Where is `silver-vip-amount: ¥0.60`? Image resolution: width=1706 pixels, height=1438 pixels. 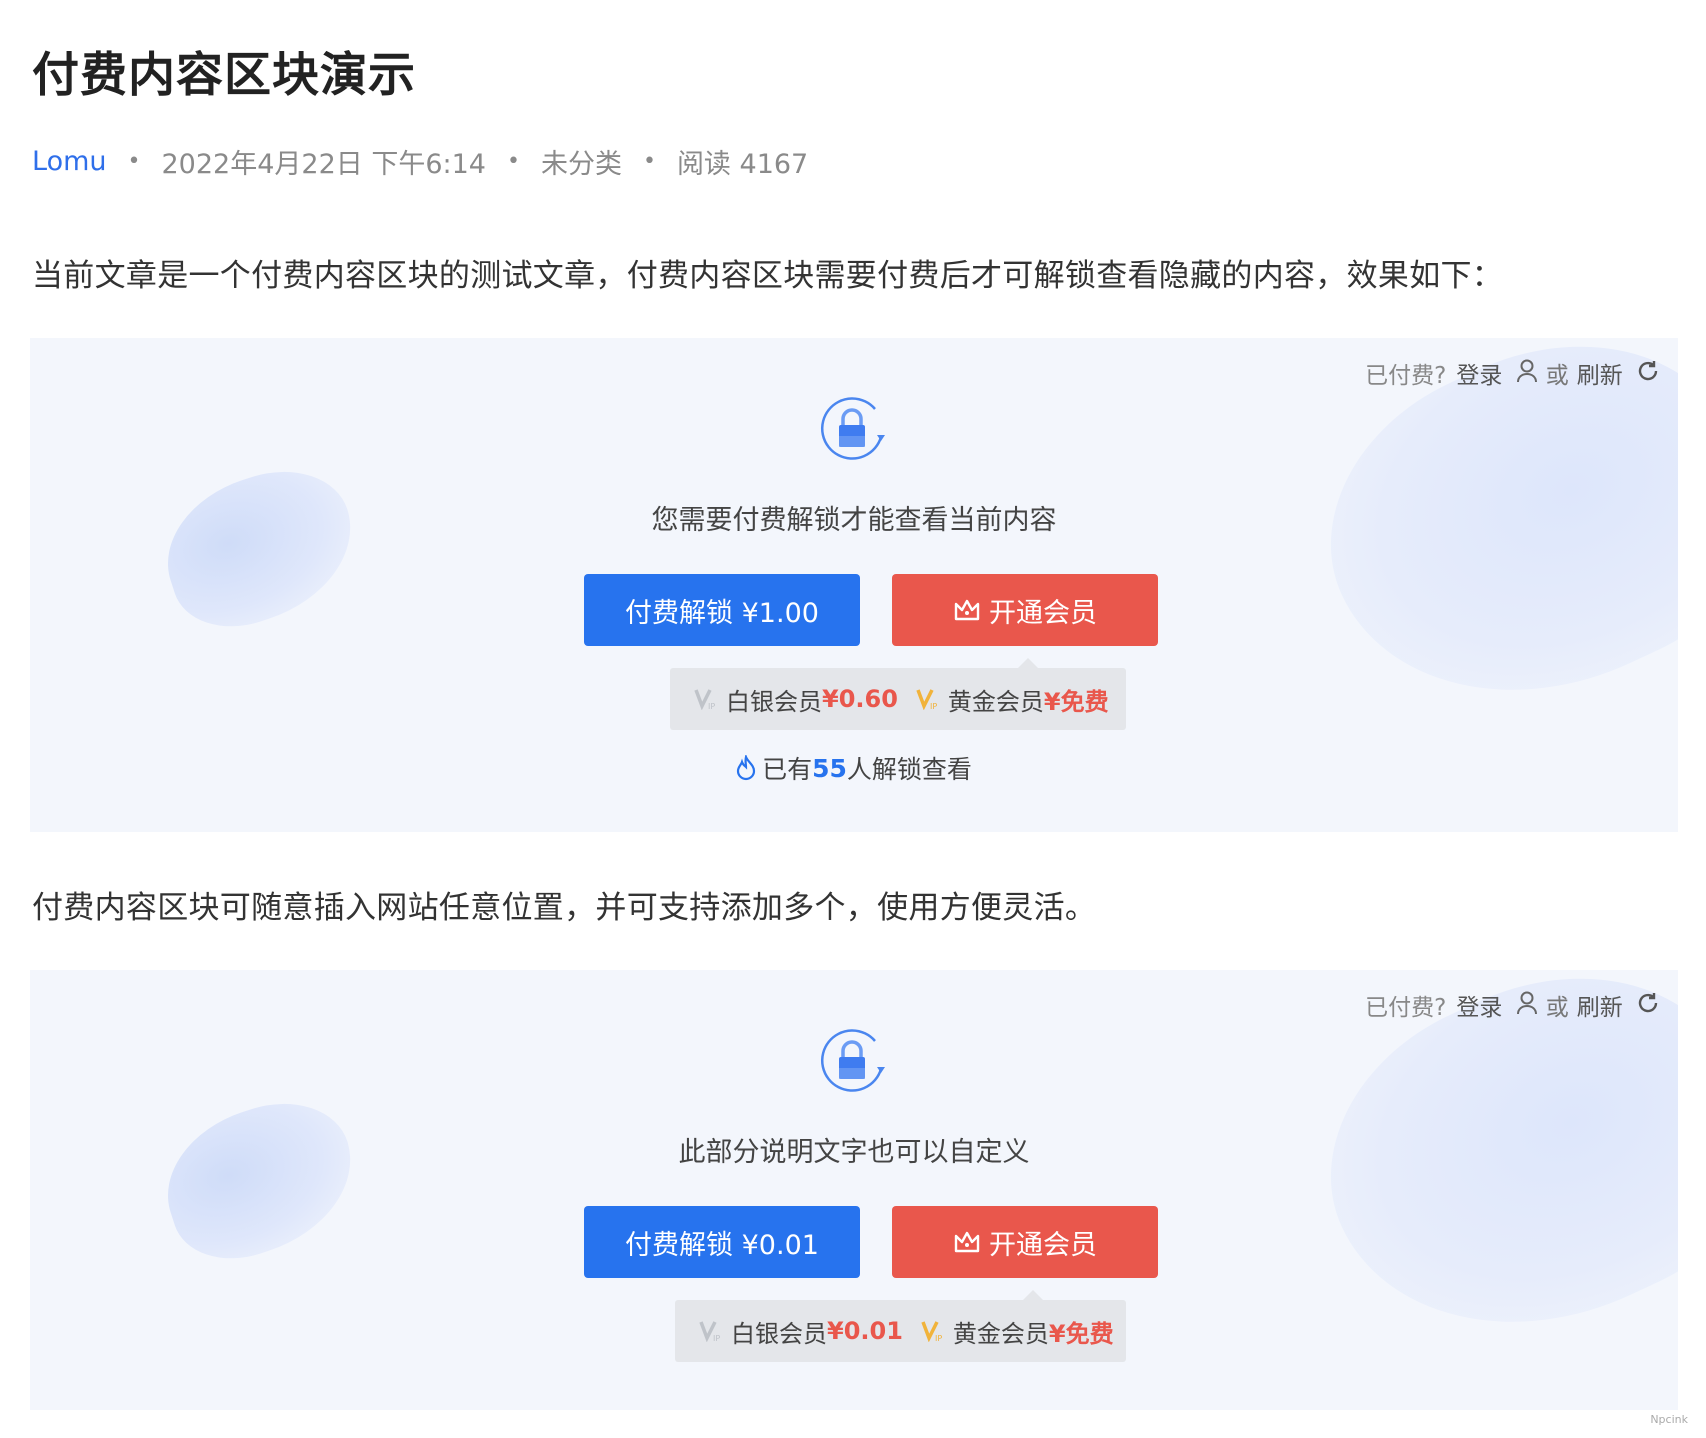
silver-vip-amount: ¥0.60 is located at coordinates (860, 699).